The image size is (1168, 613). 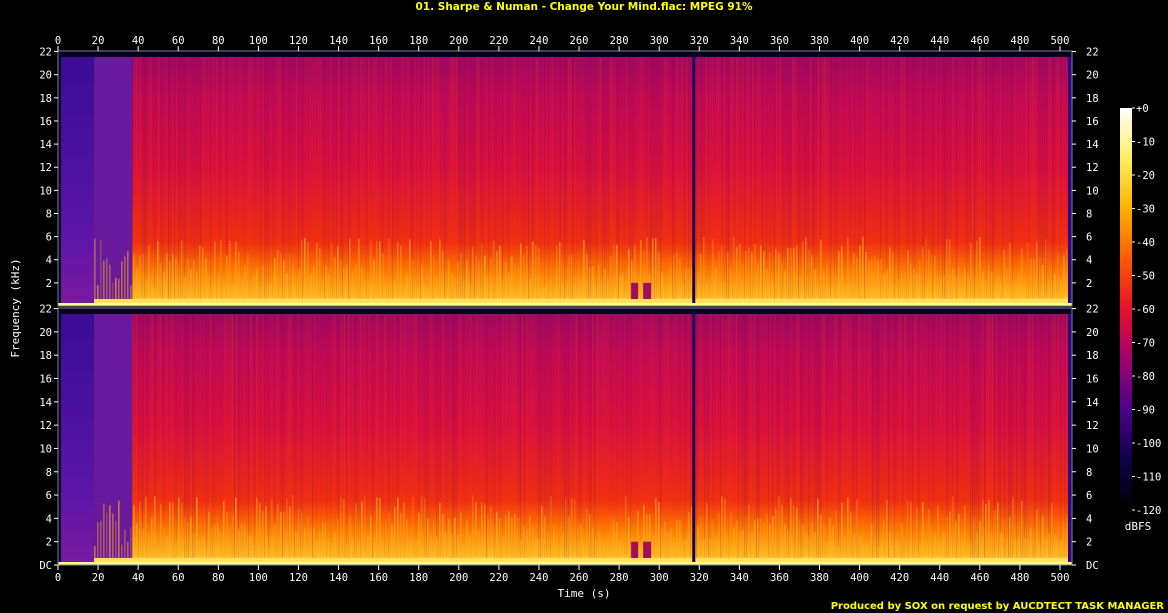 What do you see at coordinates (98, 41) in the screenshot?
I see `x-tick-label: 20` at bounding box center [98, 41].